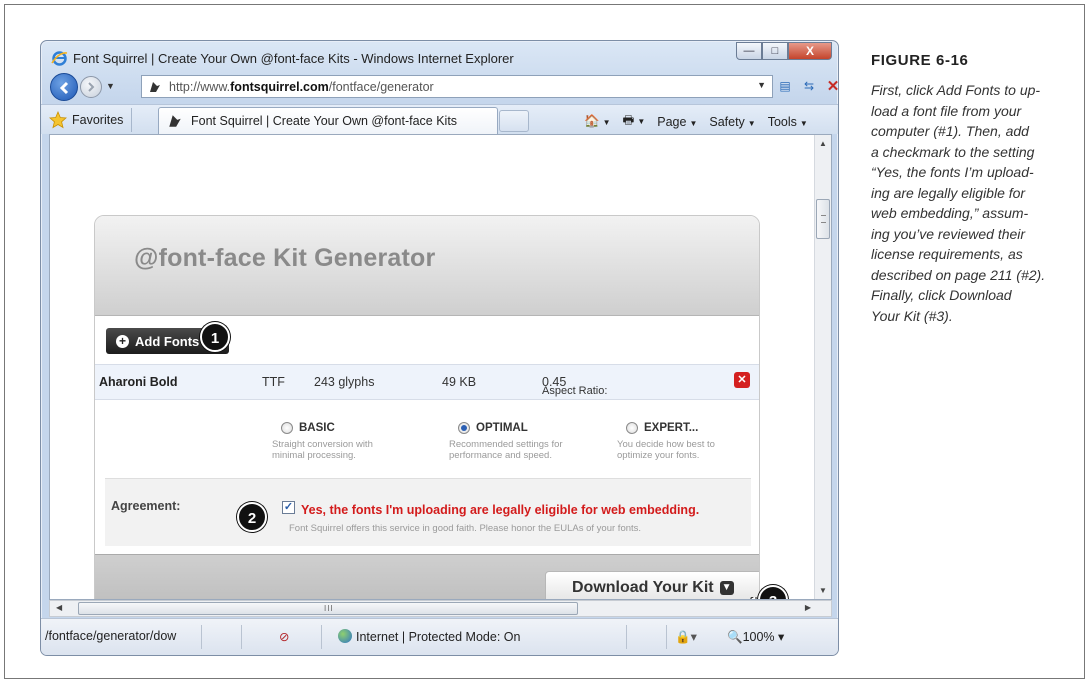  What do you see at coordinates (672, 121) in the screenshot?
I see `page-menu-label: Page` at bounding box center [672, 121].